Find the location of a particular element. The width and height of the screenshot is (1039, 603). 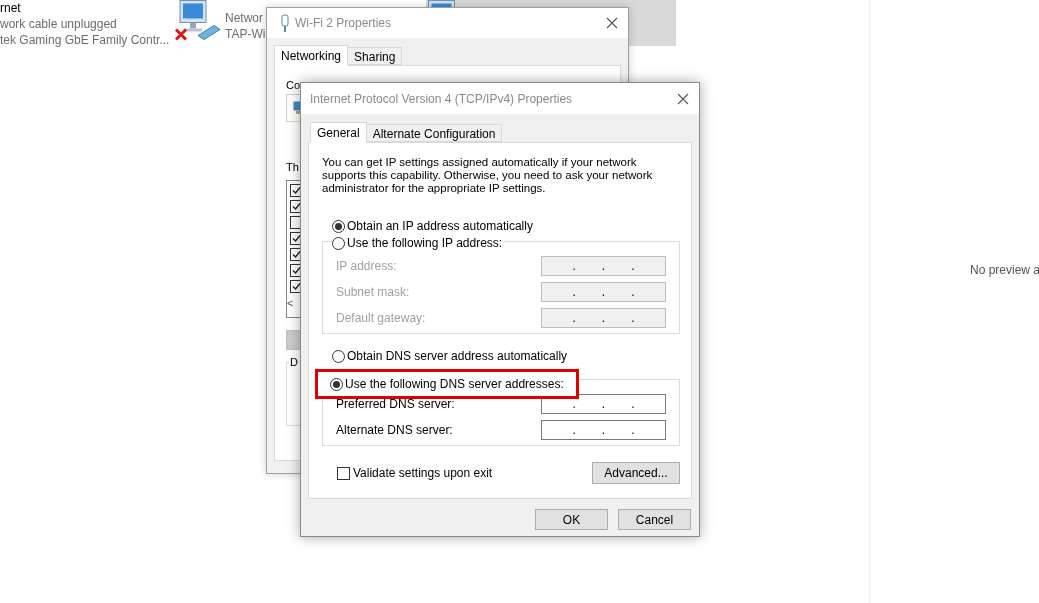

connection-name: rnet is located at coordinates (10, 8).